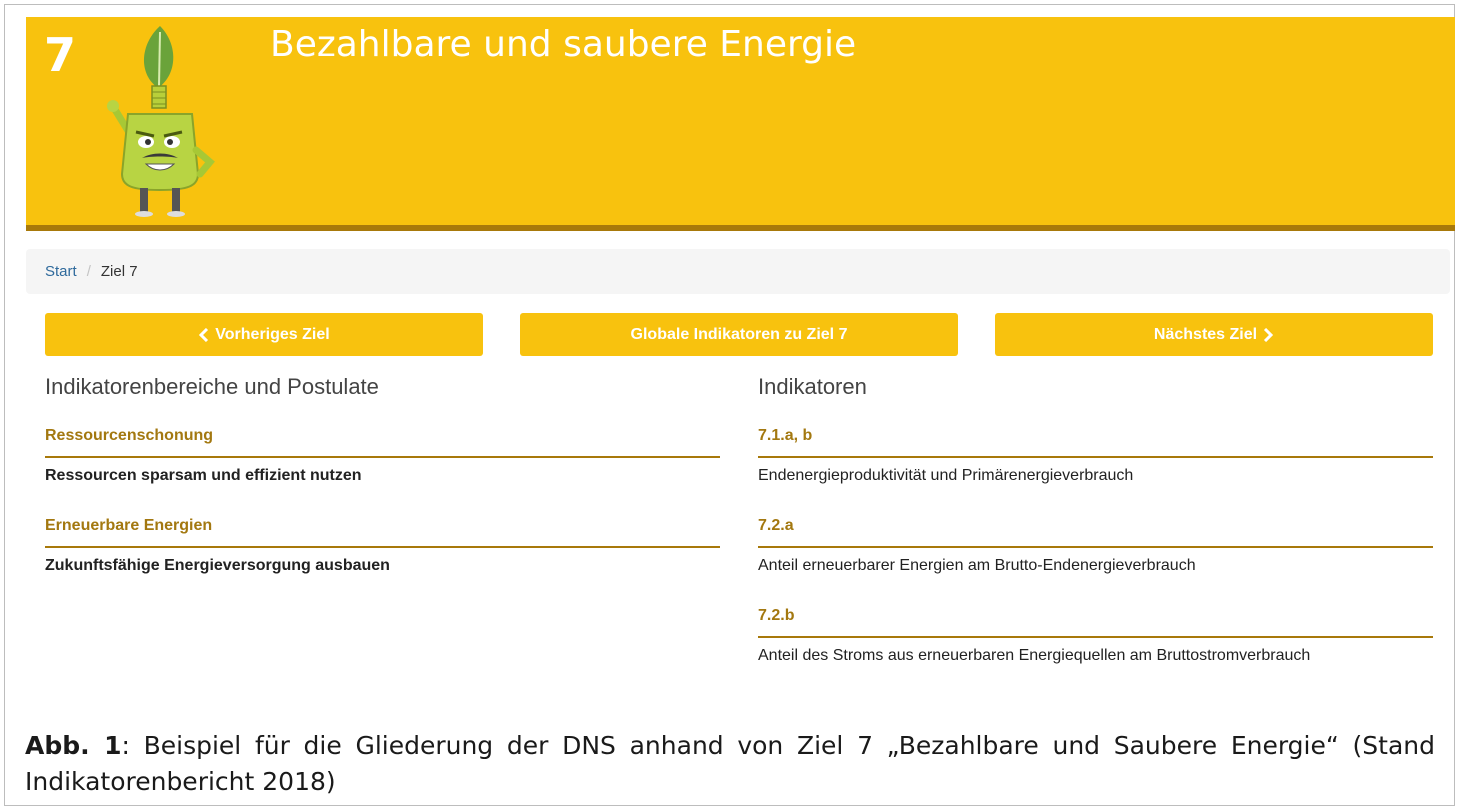 The image size is (1460, 812). I want to click on indicator-number: 7.2.b, so click(776, 616).